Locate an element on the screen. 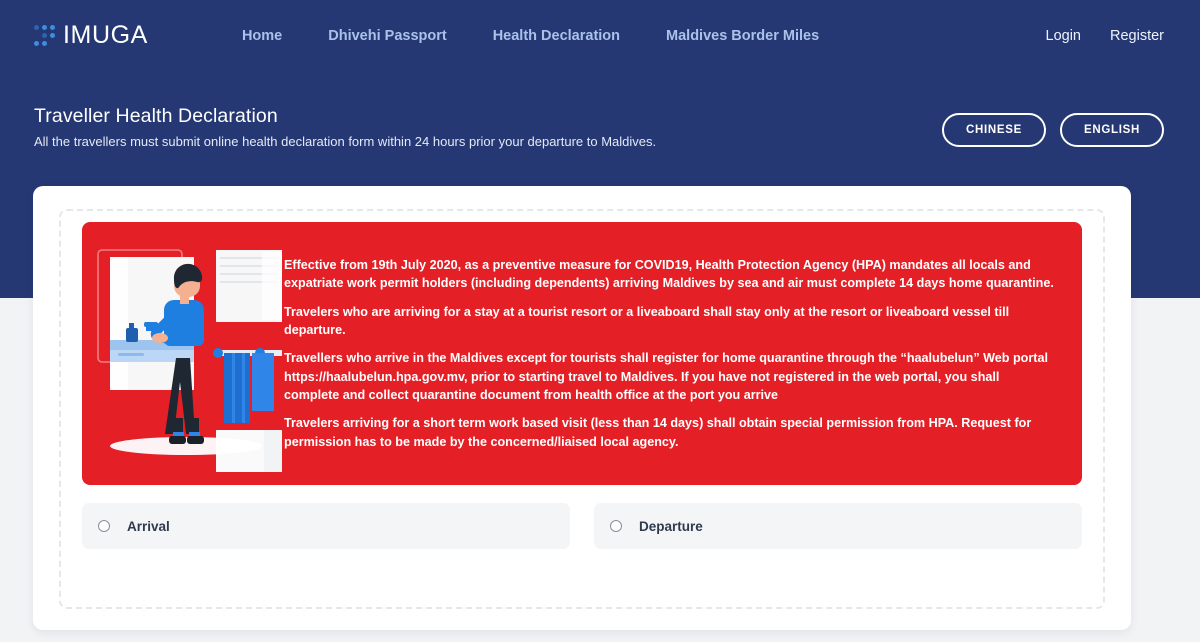 This screenshot has width=1200, height=642. nav-link-health-declaration: Health Declaration is located at coordinates (556, 36).